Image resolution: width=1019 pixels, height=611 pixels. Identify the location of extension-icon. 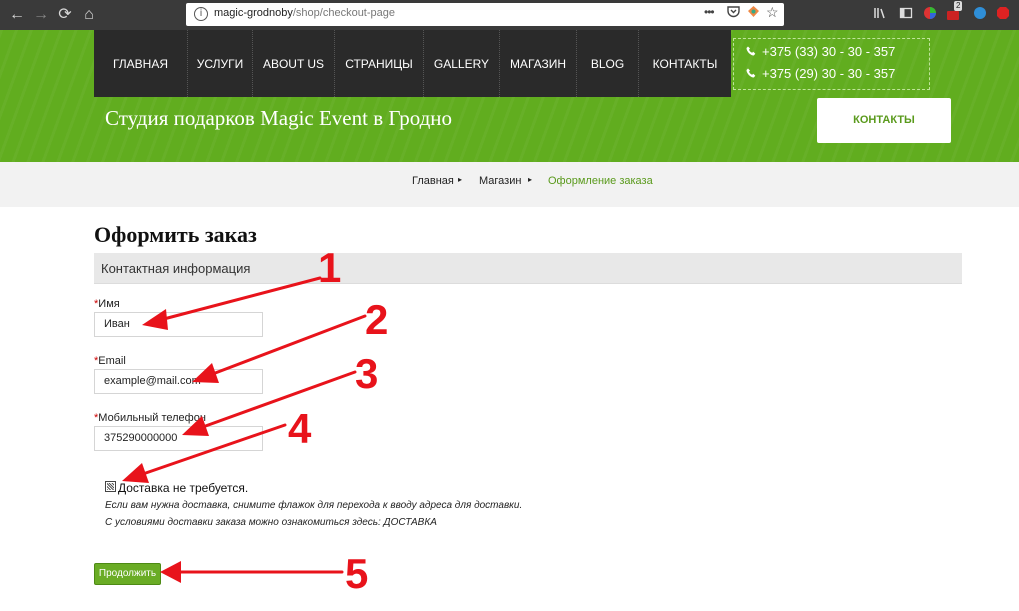
(753, 13).